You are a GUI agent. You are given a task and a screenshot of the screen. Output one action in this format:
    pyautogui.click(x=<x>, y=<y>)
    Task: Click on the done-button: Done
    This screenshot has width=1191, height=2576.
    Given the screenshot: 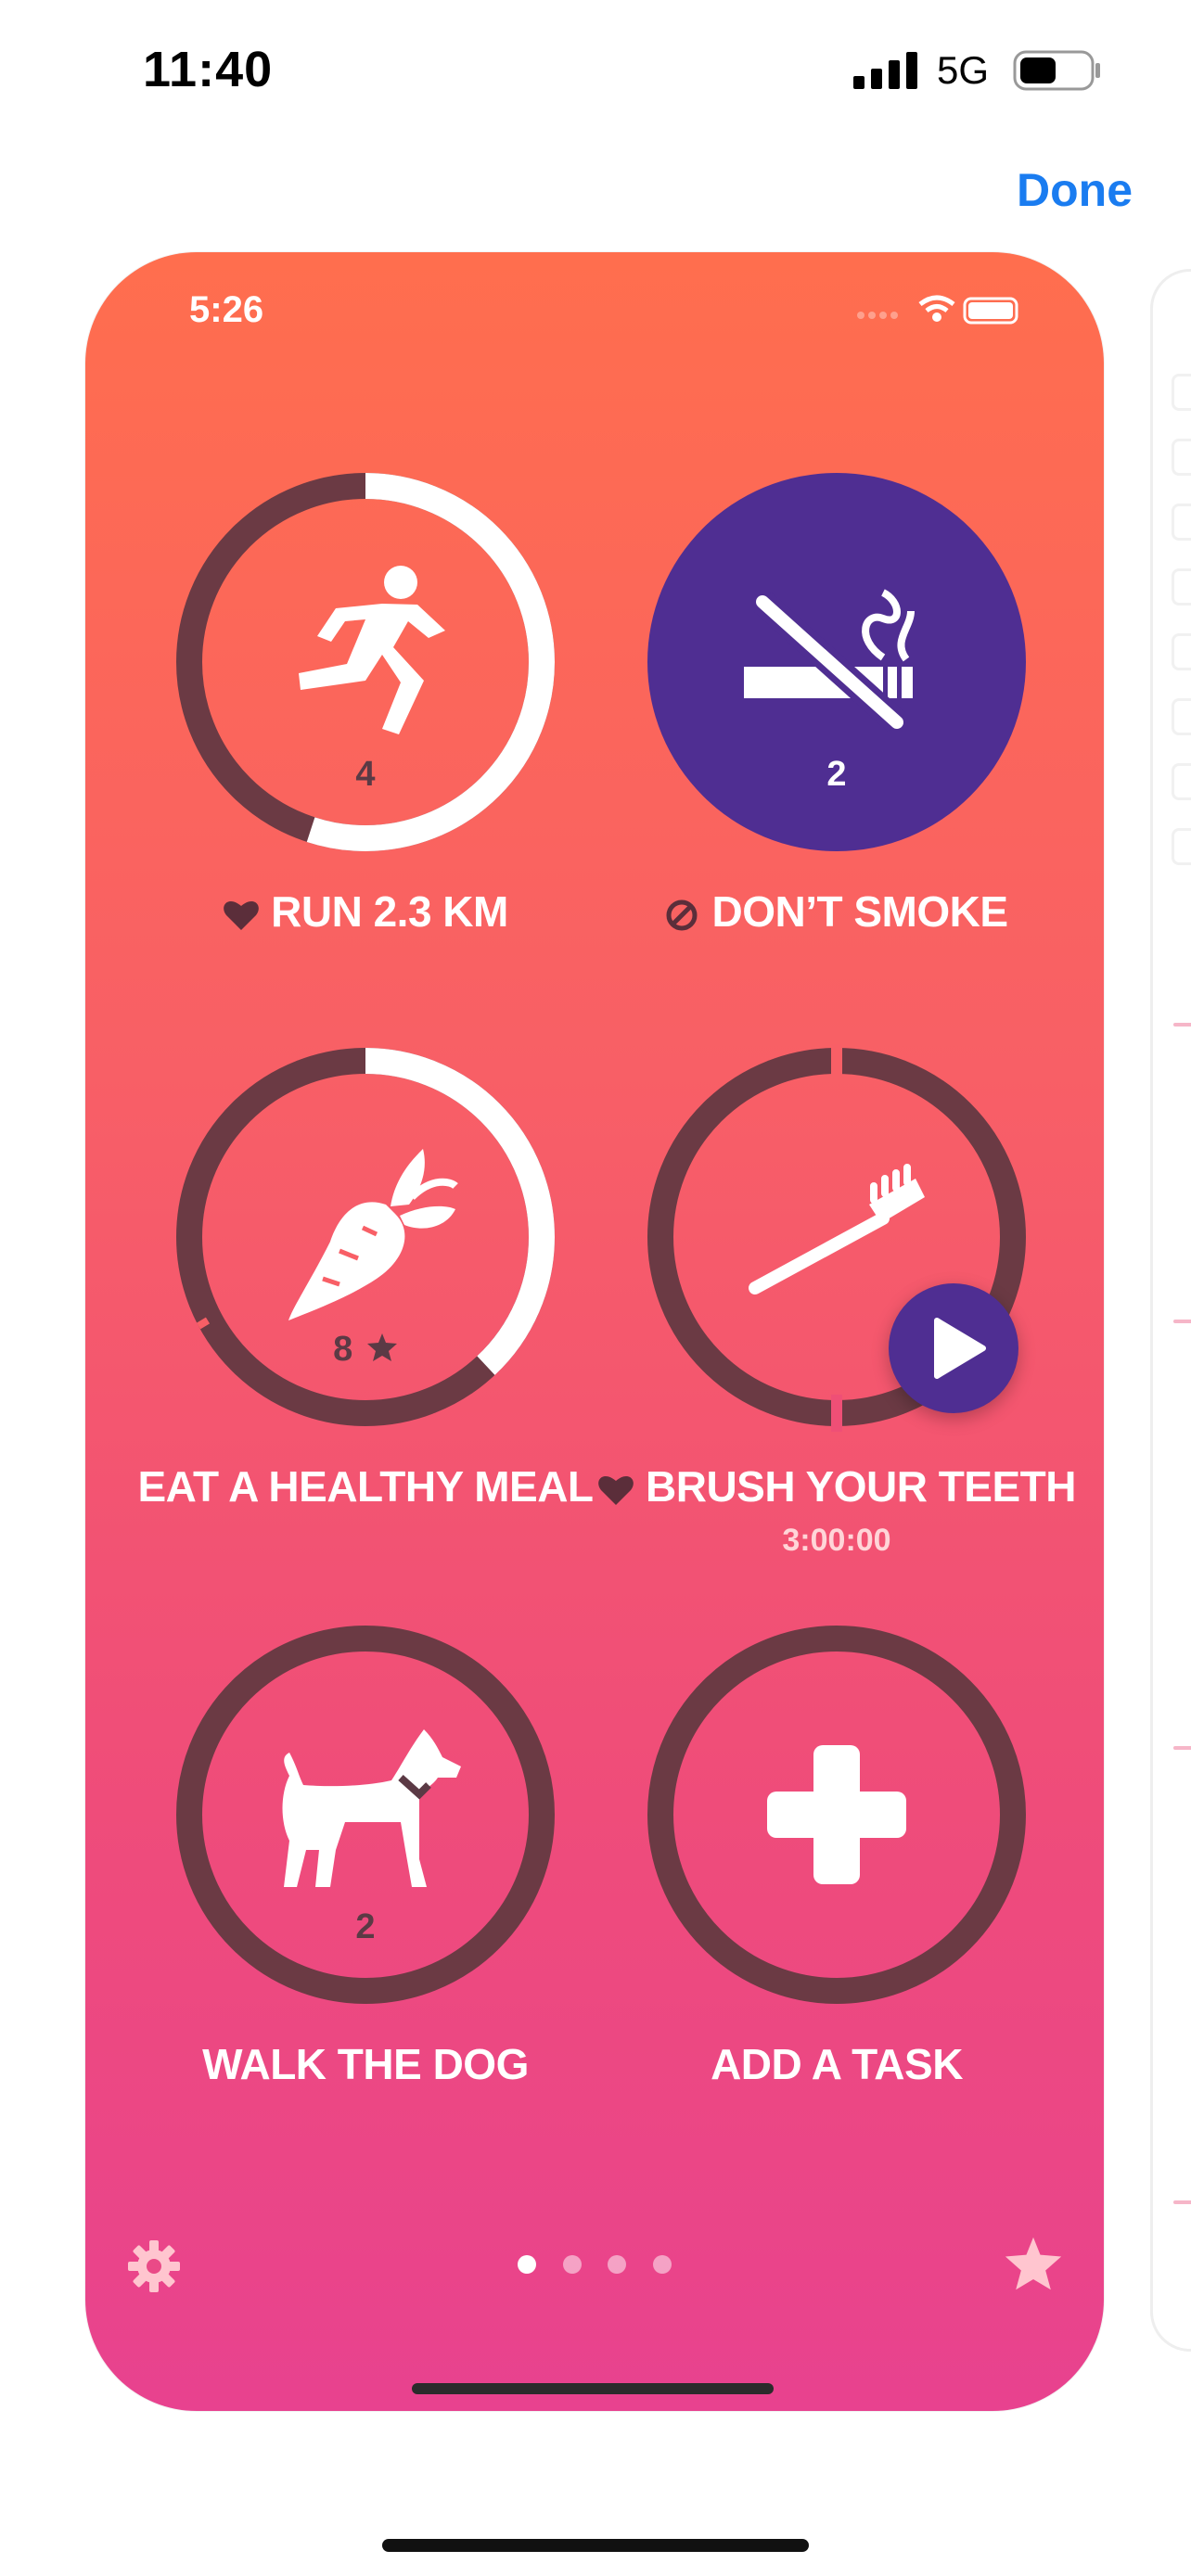 What is the action you would take?
    pyautogui.click(x=1075, y=190)
    